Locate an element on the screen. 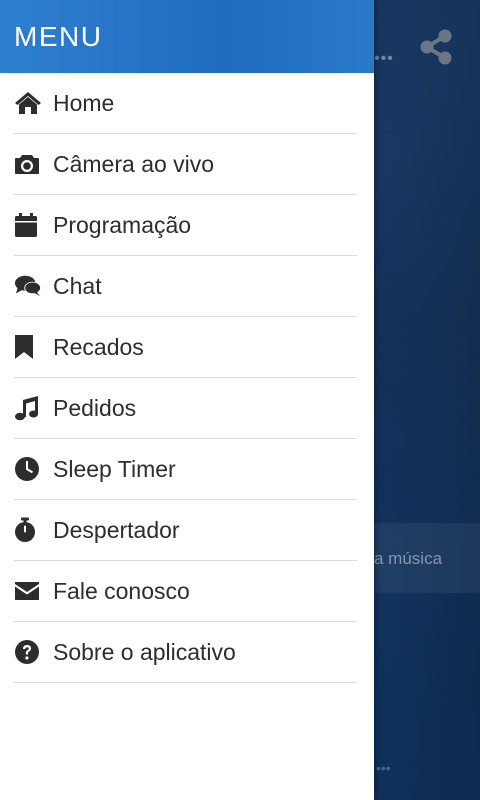  camera-icon is located at coordinates (28, 164).